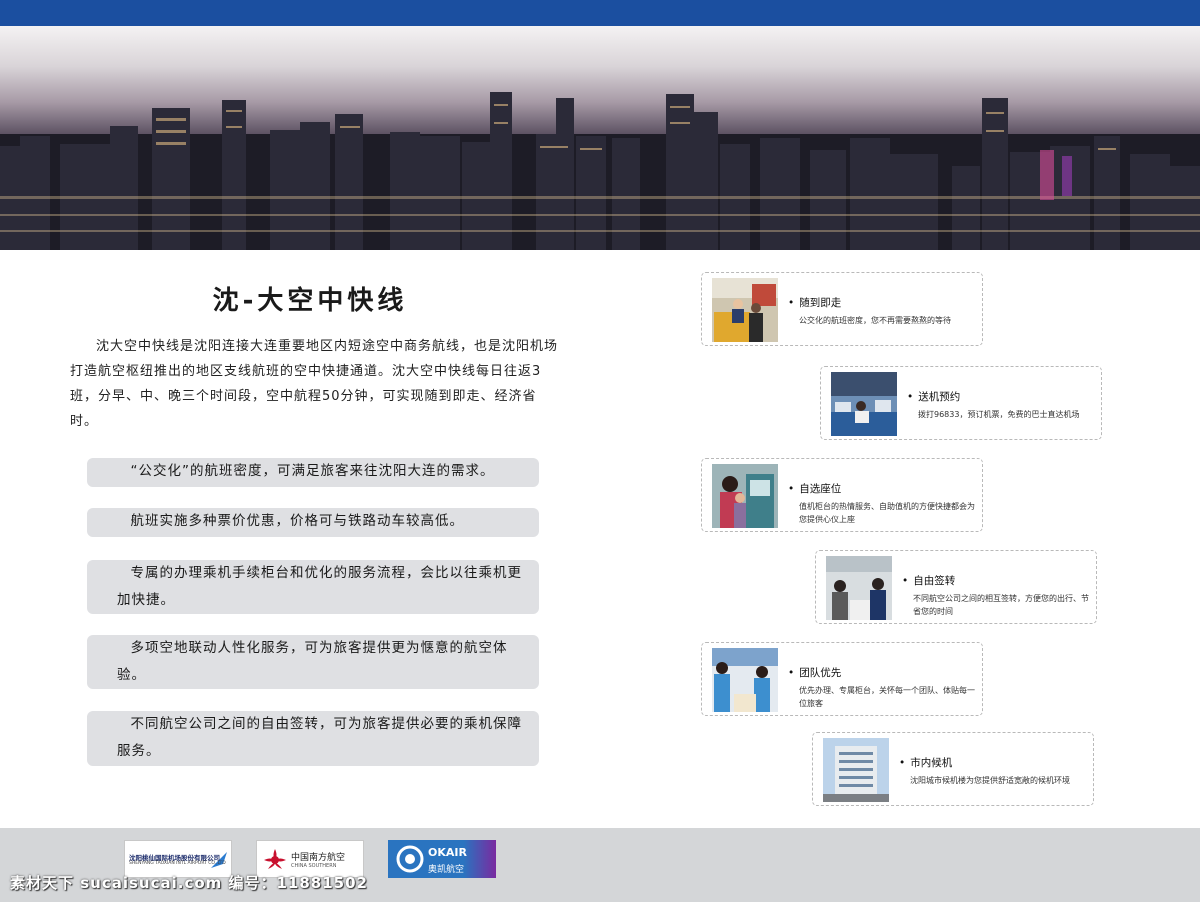  Describe the element at coordinates (745, 310) in the screenshot. I see `counter-photo` at that location.